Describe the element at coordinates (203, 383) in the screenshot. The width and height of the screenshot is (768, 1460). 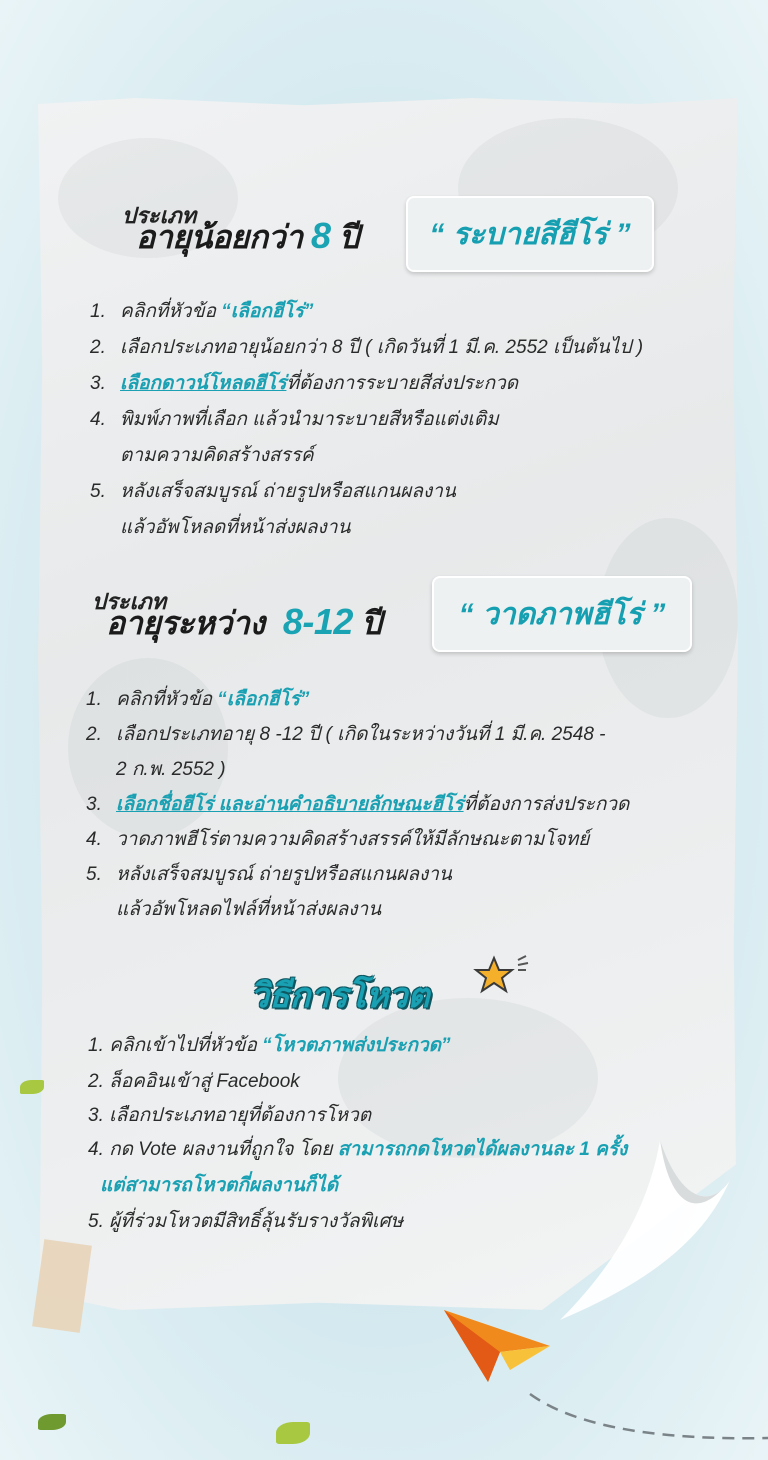
I see `step-link: เลือกดาวน์โหลดฮีโร่` at that location.